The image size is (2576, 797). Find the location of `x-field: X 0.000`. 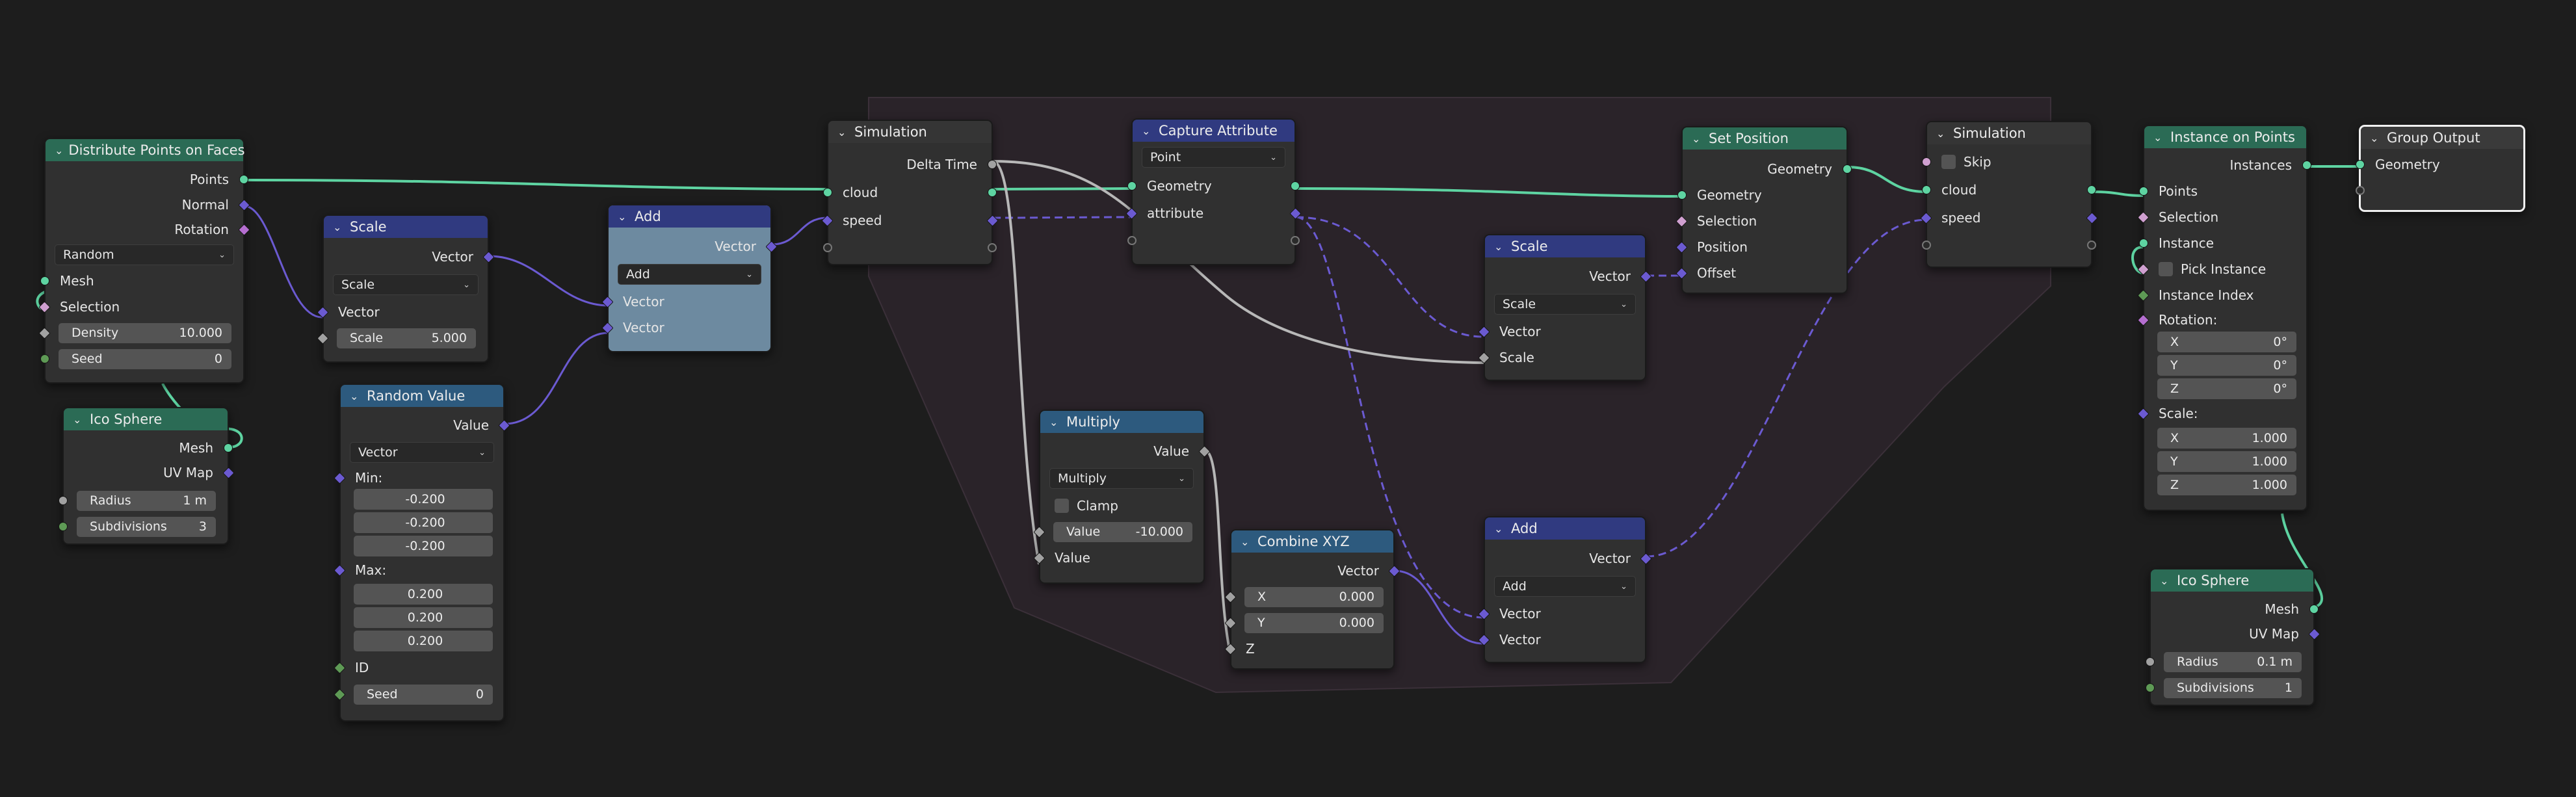

x-field: X 0.000 is located at coordinates (1314, 597).